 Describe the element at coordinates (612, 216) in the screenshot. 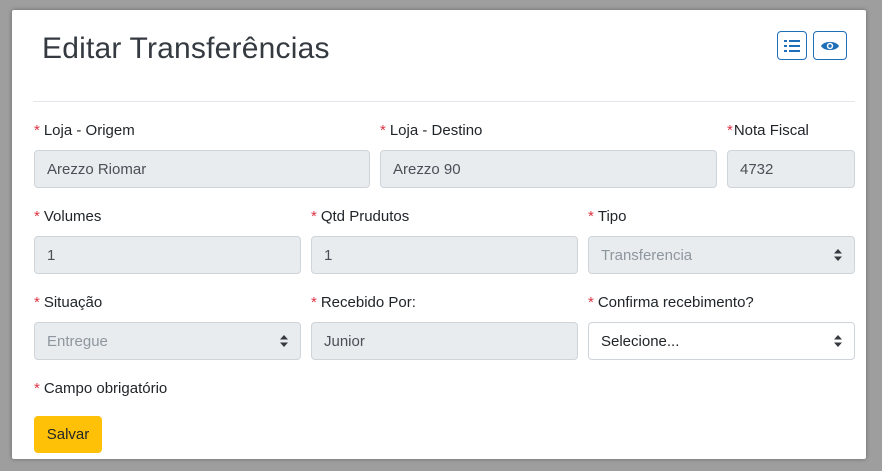

I see `tipo-label-text: Tipo` at that location.